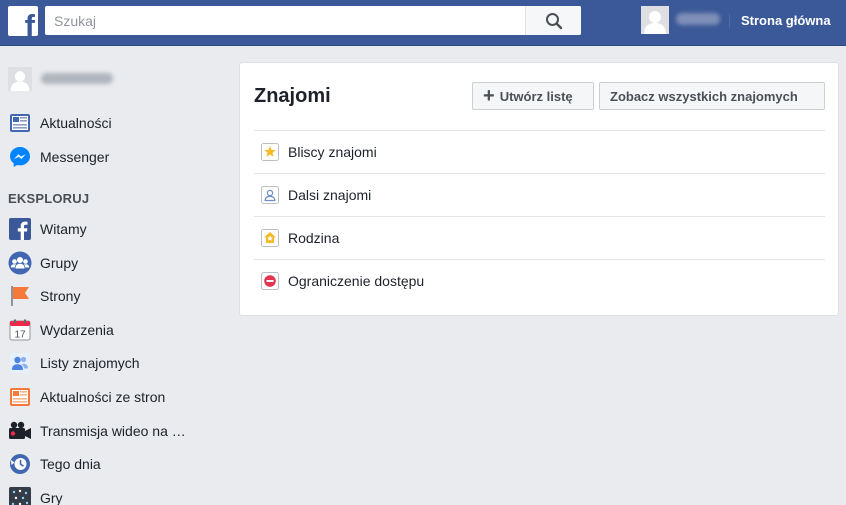  I want to click on news-feed-icon, so click(20, 123).